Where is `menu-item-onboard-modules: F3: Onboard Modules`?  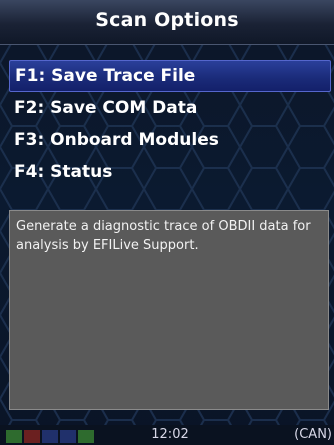
menu-item-onboard-modules: F3: Onboard Modules is located at coordinates (170, 140).